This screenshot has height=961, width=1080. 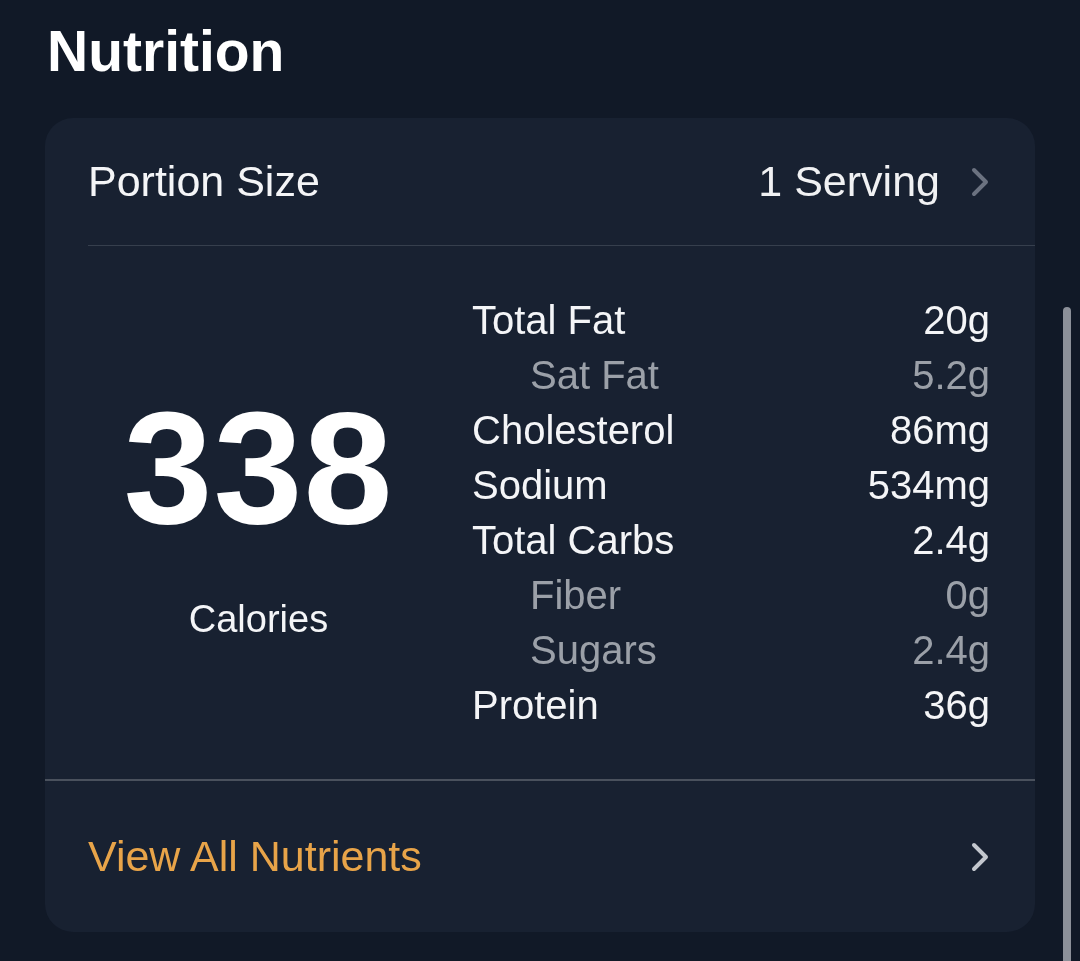 What do you see at coordinates (549, 320) in the screenshot?
I see `nutrient-name: Total Fat` at bounding box center [549, 320].